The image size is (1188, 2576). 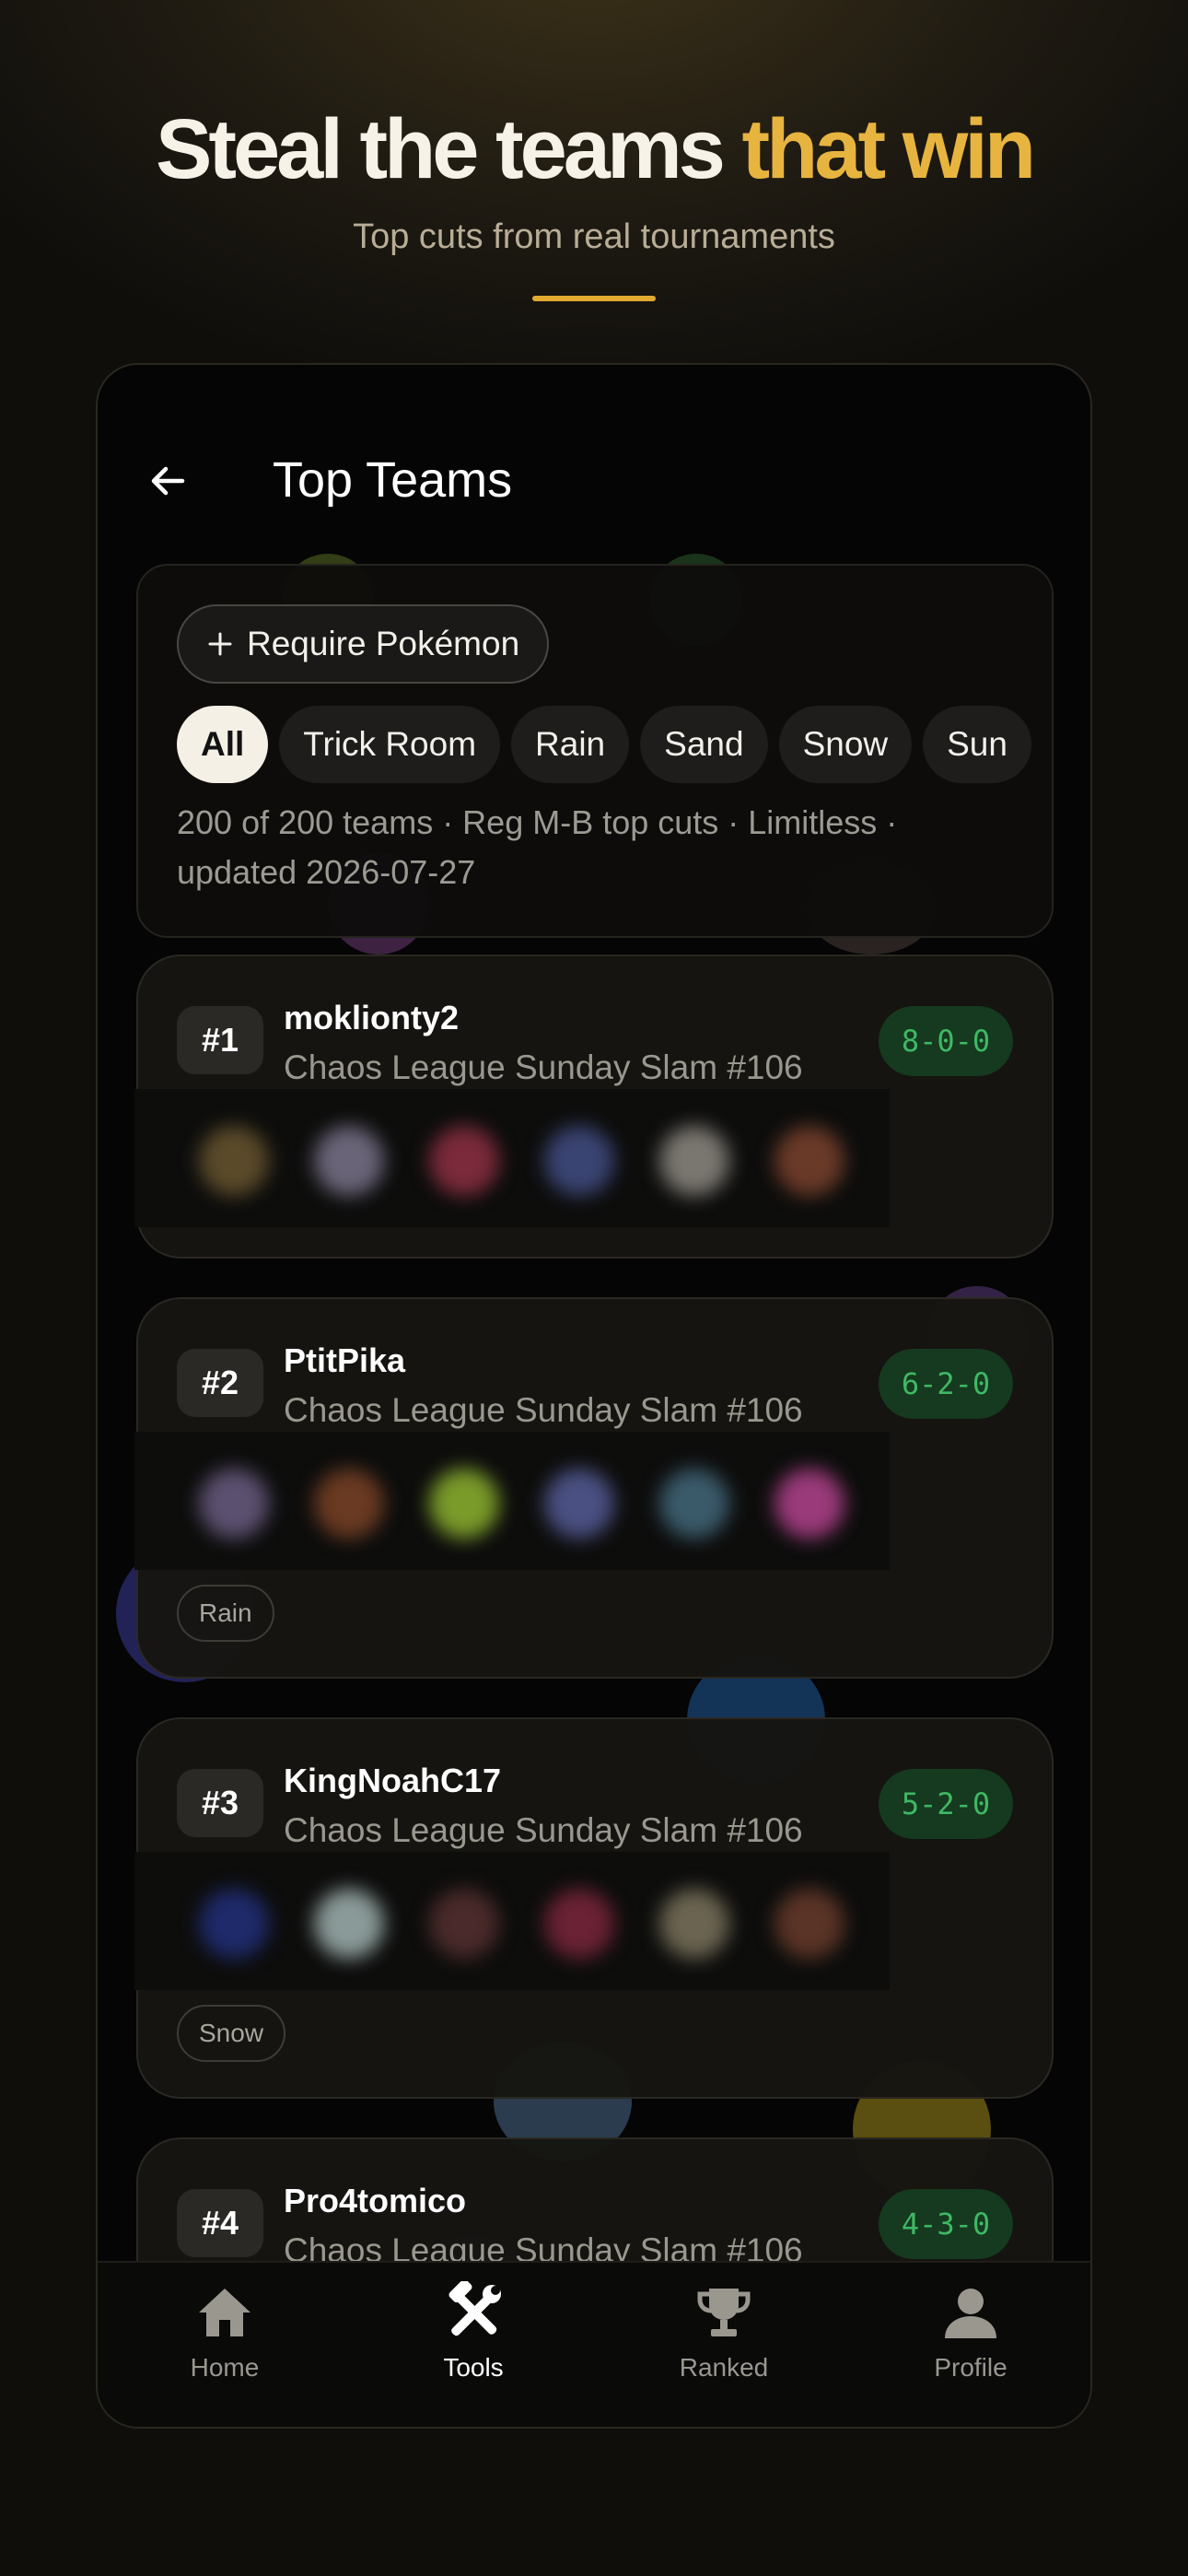 I want to click on require-pokemon-label: Require Pokémon, so click(x=383, y=643).